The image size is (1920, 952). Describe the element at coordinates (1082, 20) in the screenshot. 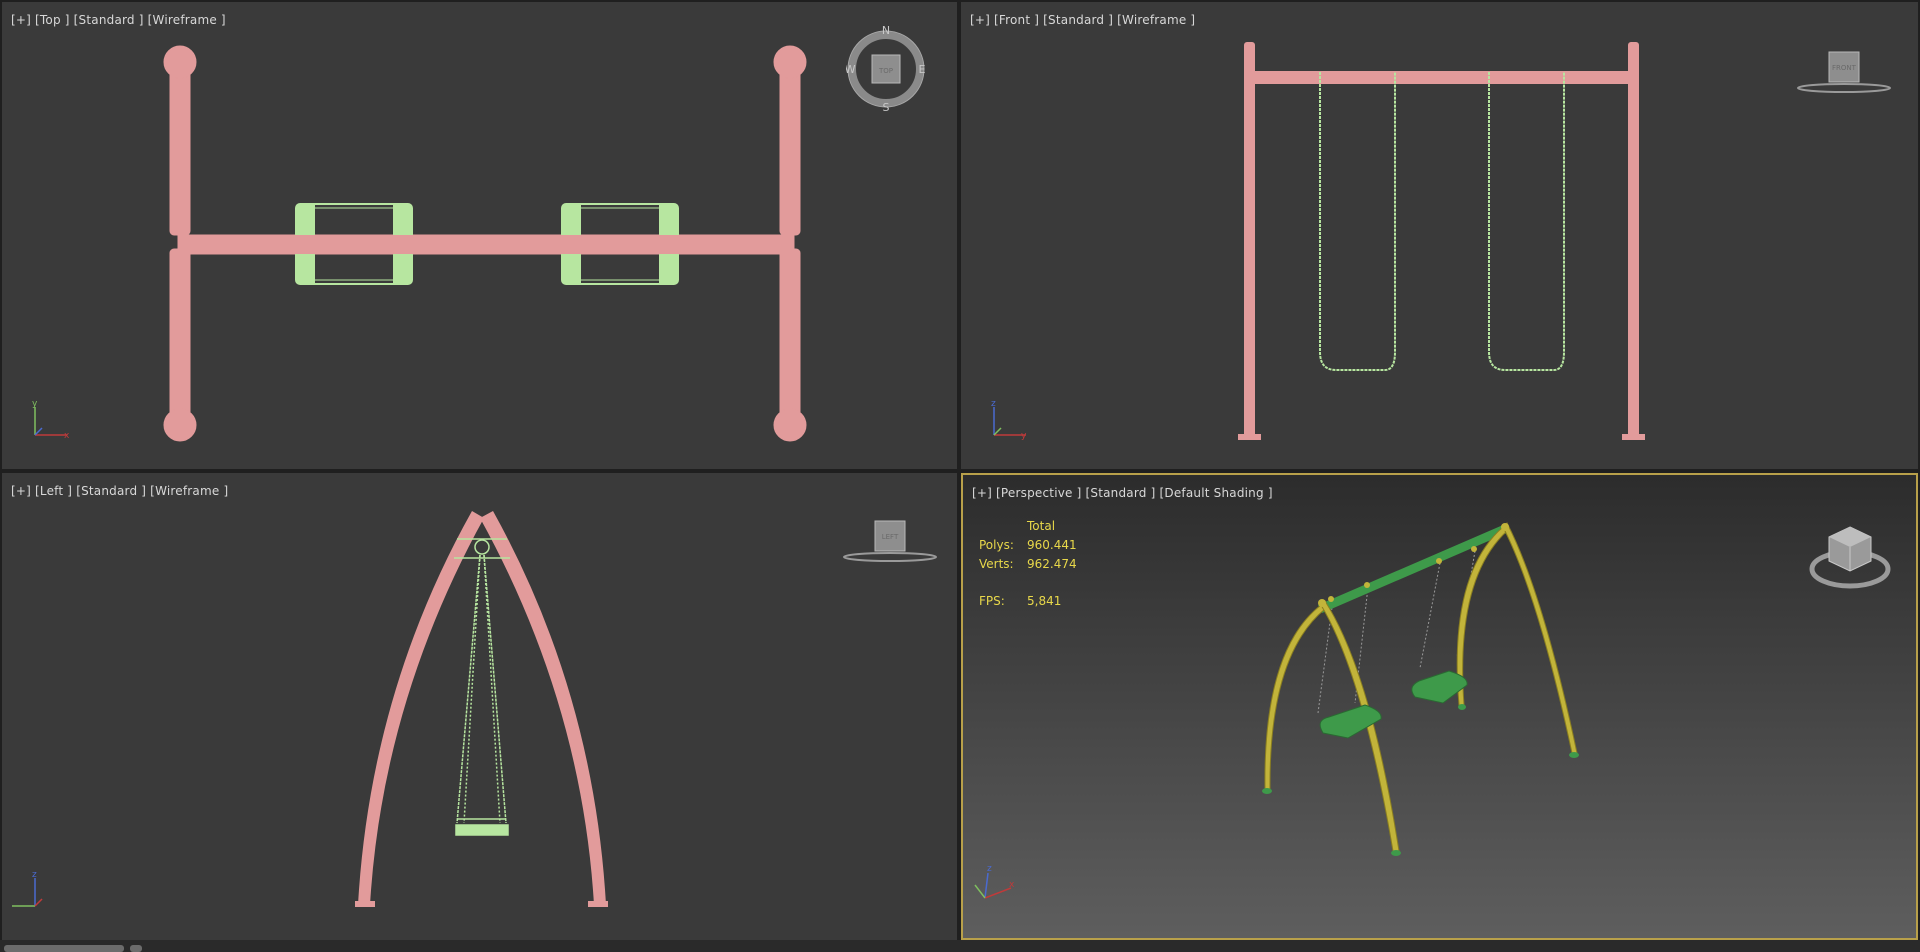

I see `viewport-label-front: [+] [Front ] [Standard ] [Wireframe ]` at that location.